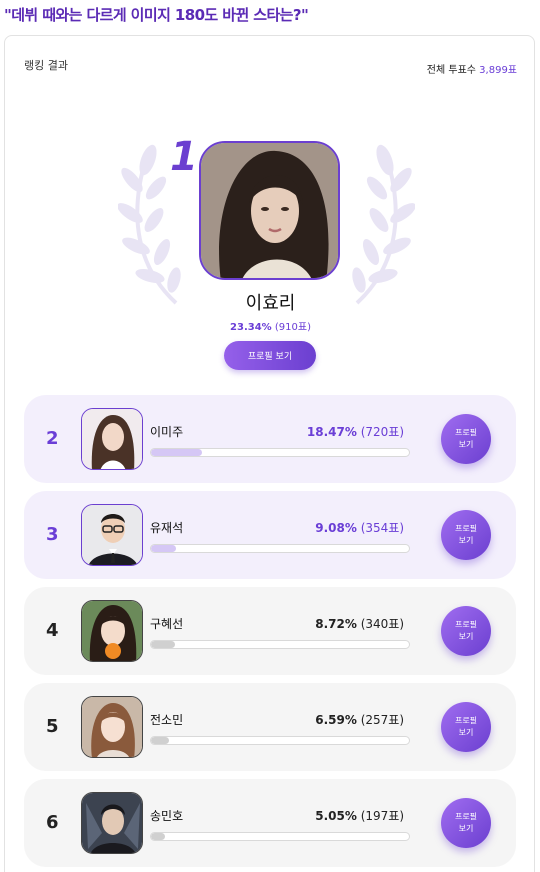 The width and height of the screenshot is (540, 872). Describe the element at coordinates (336, 720) in the screenshot. I see `candidate-percent: 6.59%` at that location.